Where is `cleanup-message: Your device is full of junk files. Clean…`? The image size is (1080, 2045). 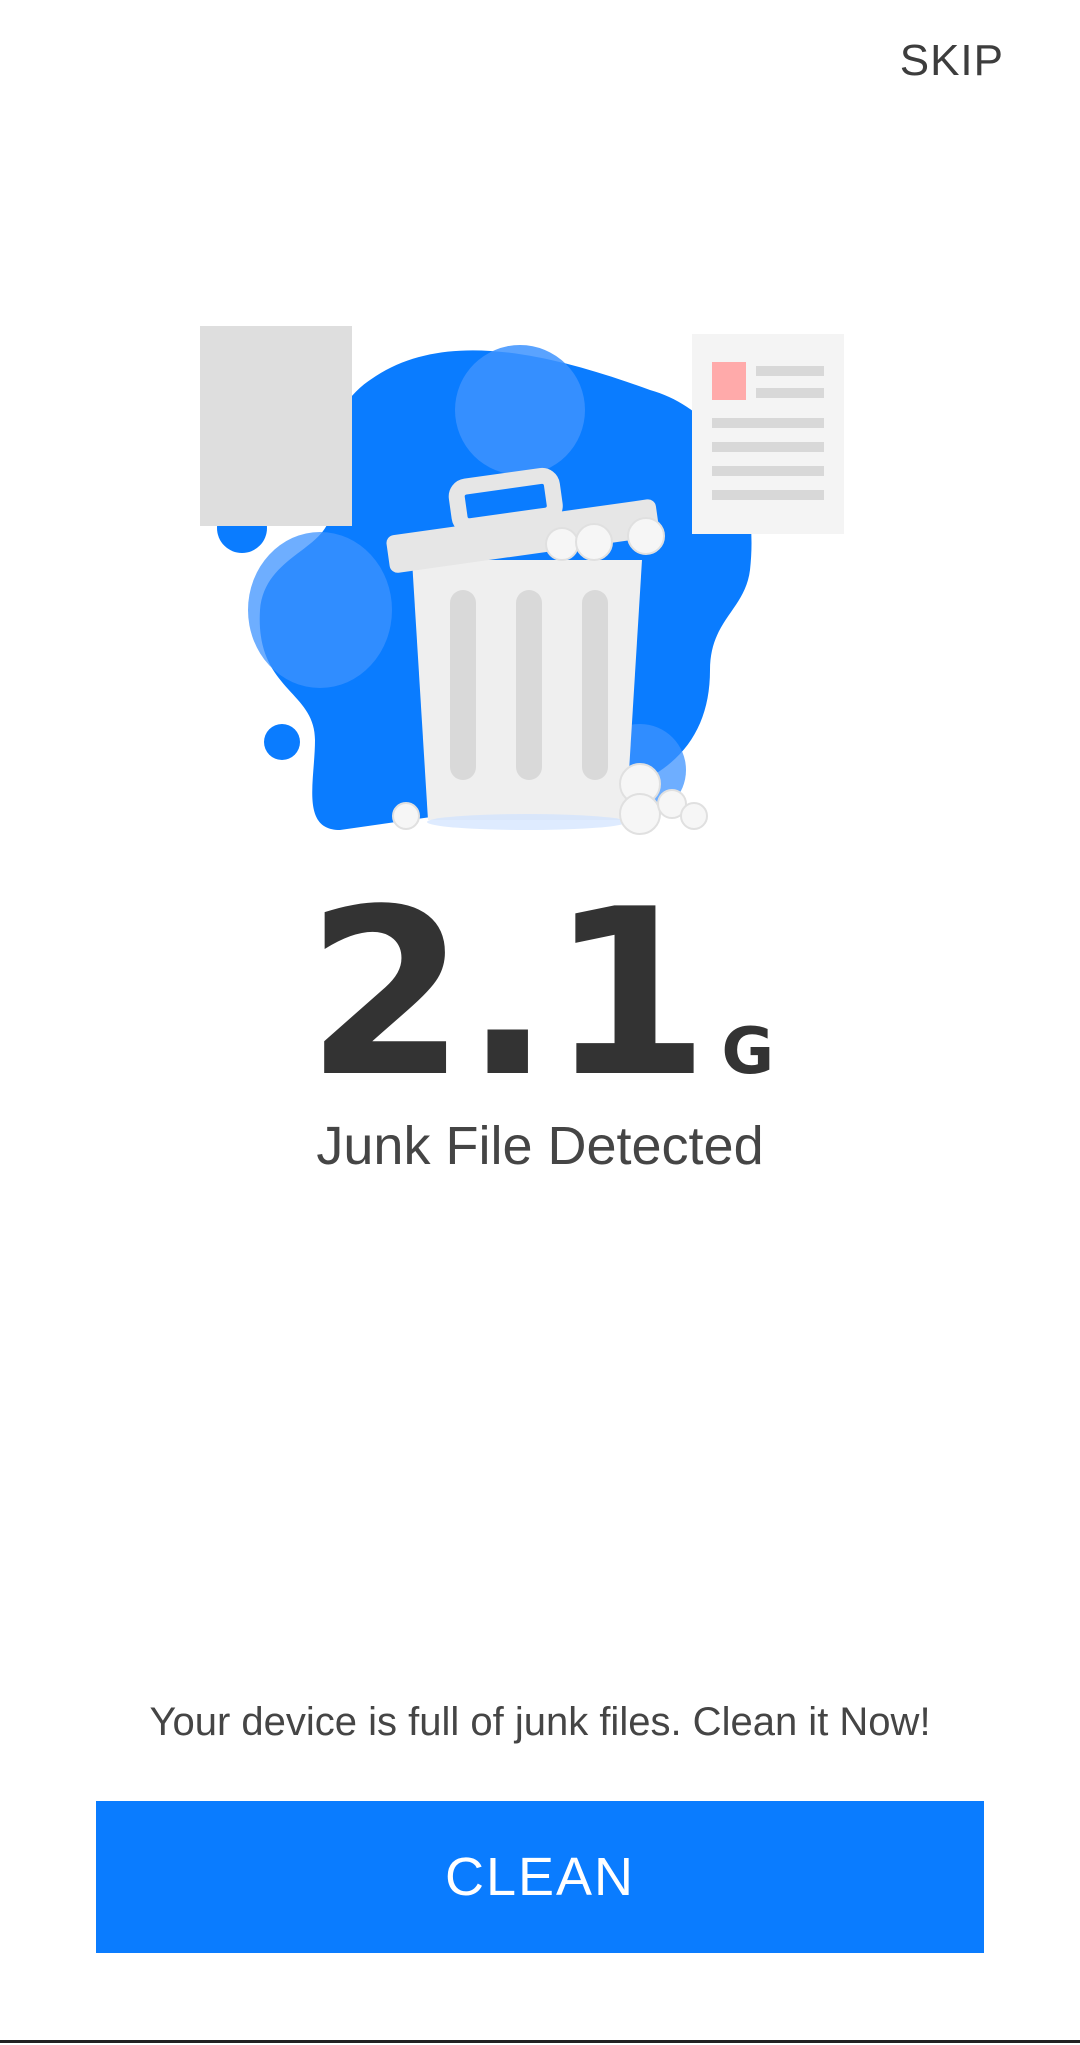 cleanup-message: Your device is full of junk files. Clean… is located at coordinates (540, 1722).